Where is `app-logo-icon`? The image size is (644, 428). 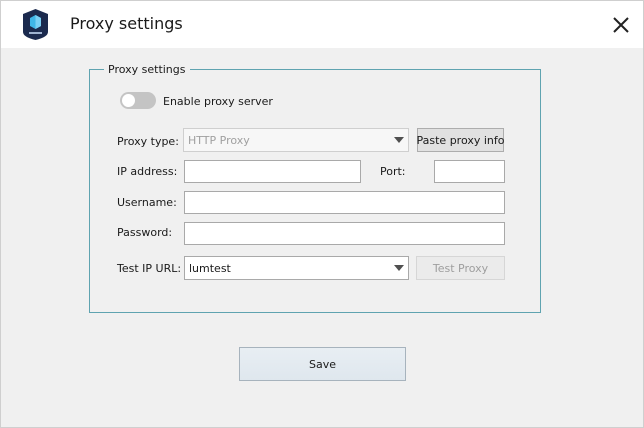 app-logo-icon is located at coordinates (35, 24).